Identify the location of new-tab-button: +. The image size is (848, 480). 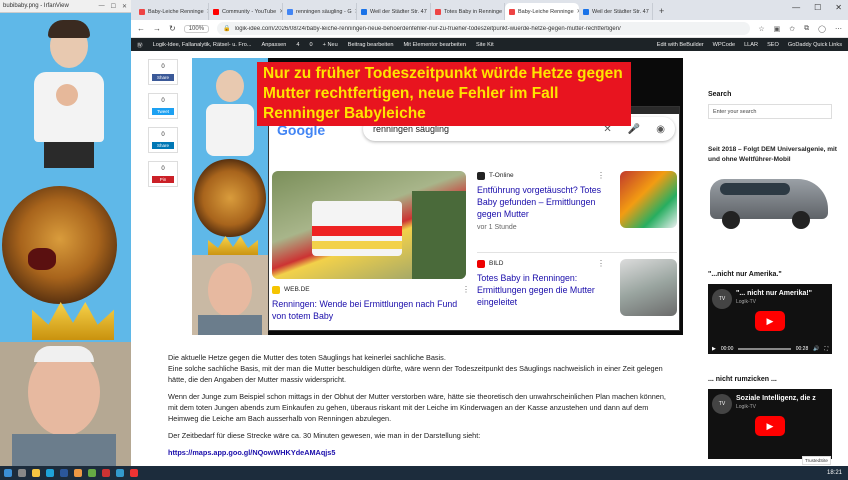
(661, 11).